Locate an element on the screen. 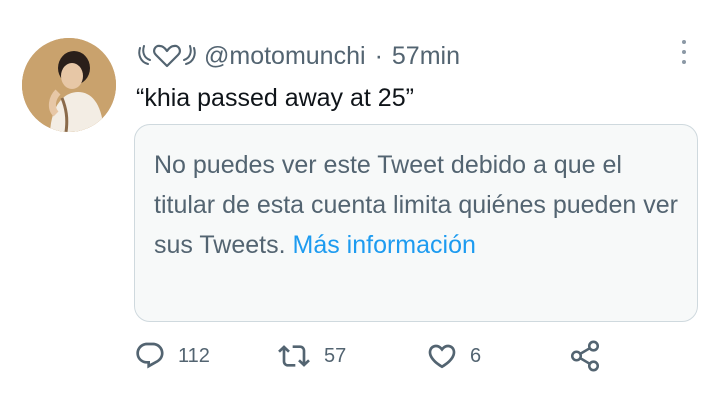 Image resolution: width=720 pixels, height=406 pixels. tweet-text: “khia passed away at 25” is located at coordinates (275, 98).